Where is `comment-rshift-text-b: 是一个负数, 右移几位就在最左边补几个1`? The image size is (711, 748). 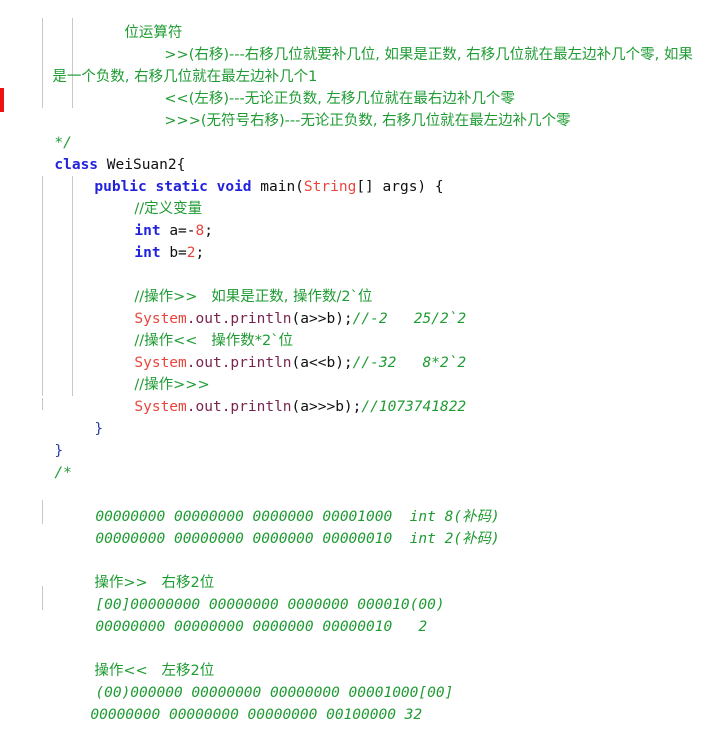
comment-rshift-text-b: 是一个负数, 右移几位就在最左边补几个1 is located at coordinates (185, 77).